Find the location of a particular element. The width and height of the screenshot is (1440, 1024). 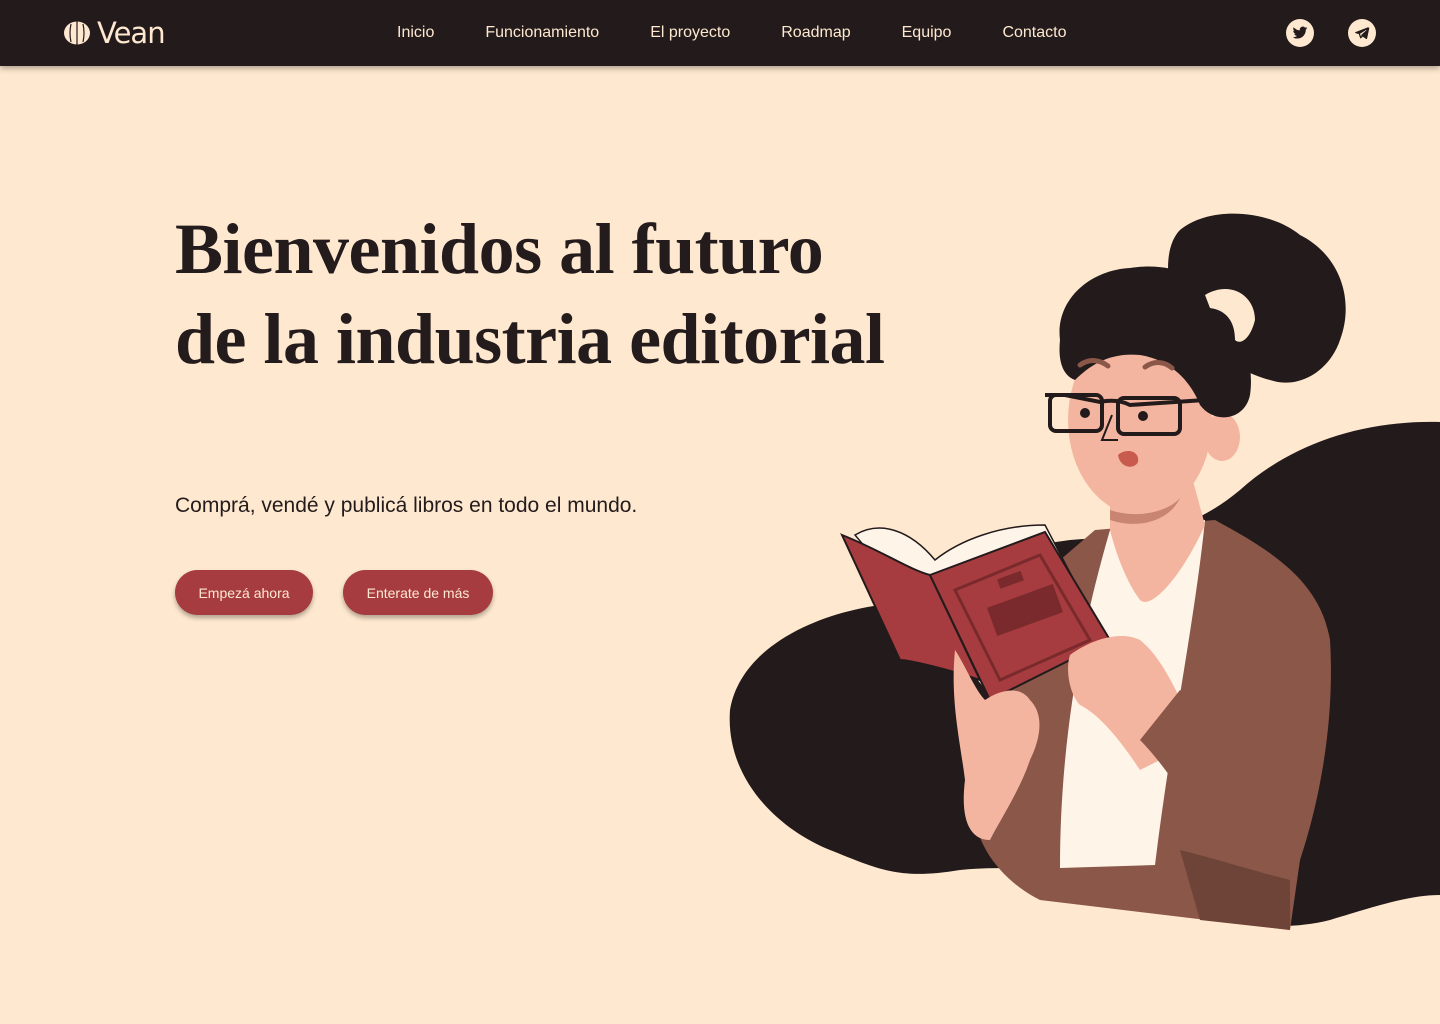

nav-item-roadmap: Roadmap is located at coordinates (815, 33).